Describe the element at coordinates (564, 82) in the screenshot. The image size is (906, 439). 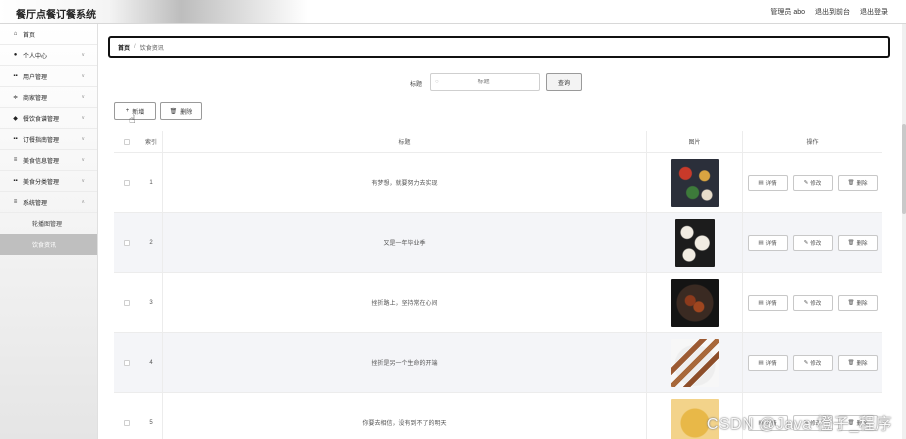
I see `search-button: 查询` at that location.